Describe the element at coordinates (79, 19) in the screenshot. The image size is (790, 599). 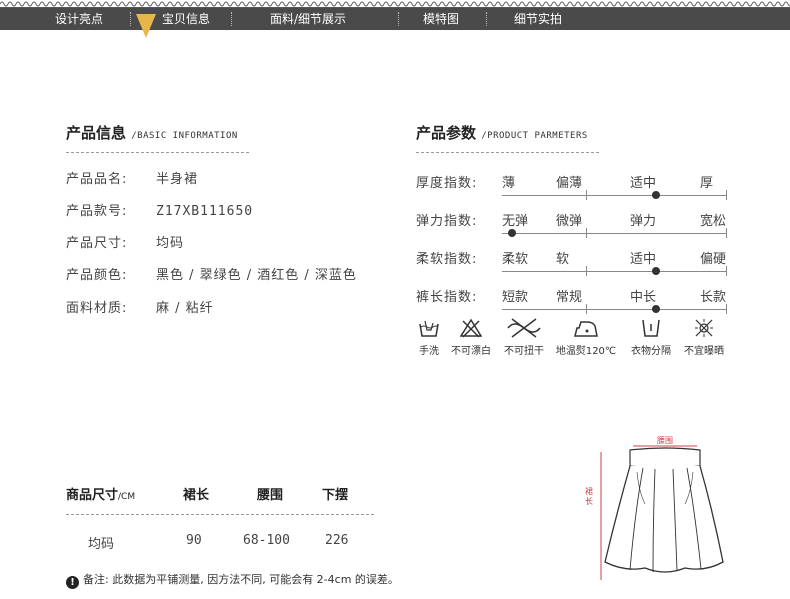
I see `nav-item-design: 设计亮点` at that location.